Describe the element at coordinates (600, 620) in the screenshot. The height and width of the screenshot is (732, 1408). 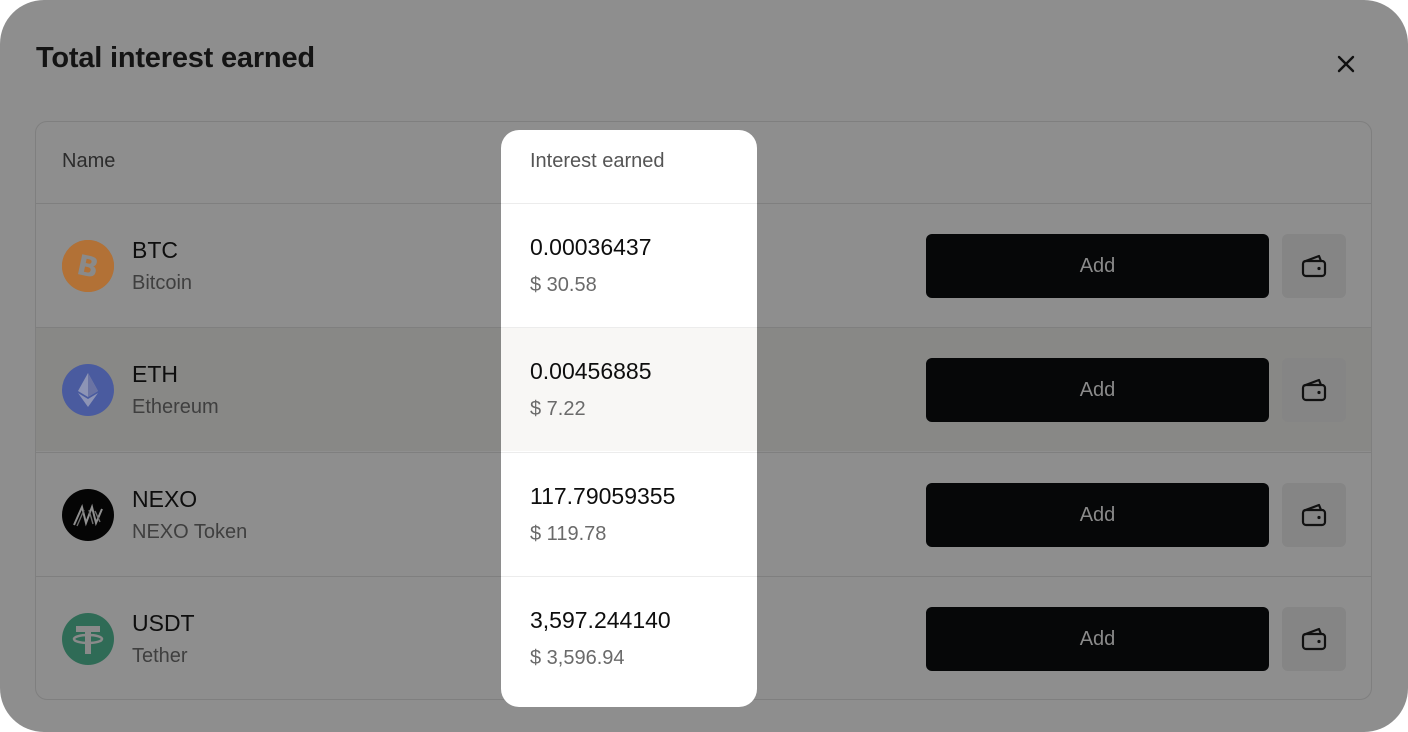
I see `interest-amount: 3,597.244140` at that location.